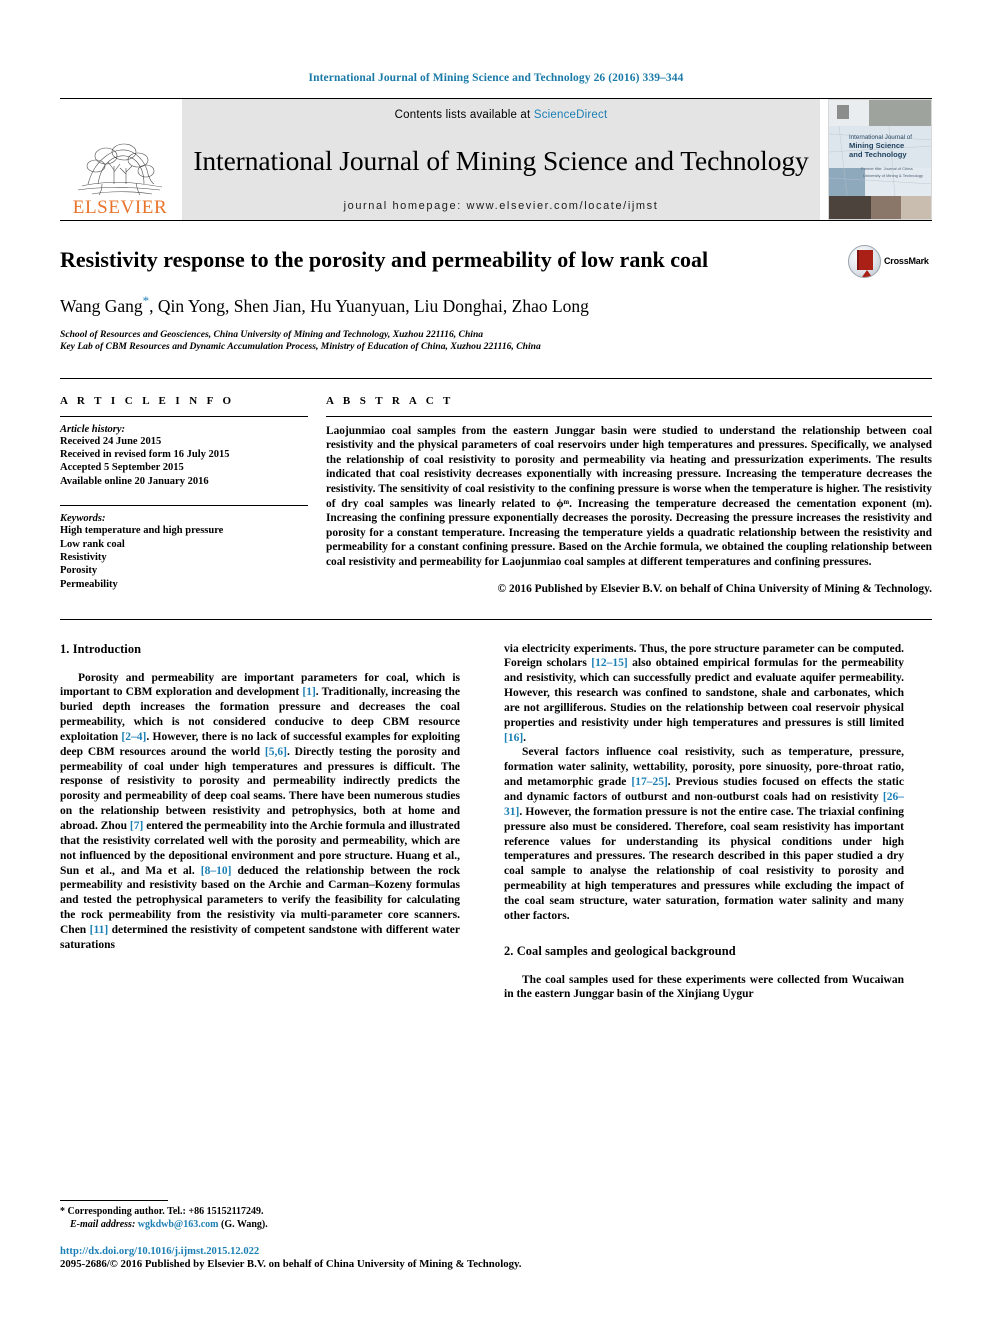 This screenshot has height=1323, width=992. Describe the element at coordinates (308, 692) in the screenshot. I see `citation-link: [1]` at that location.